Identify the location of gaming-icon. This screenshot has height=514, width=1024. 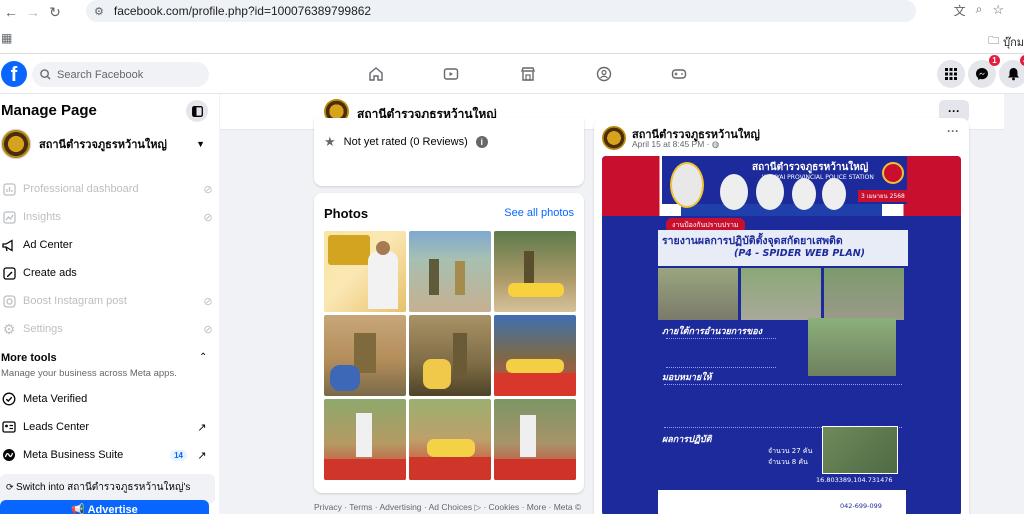
(679, 74).